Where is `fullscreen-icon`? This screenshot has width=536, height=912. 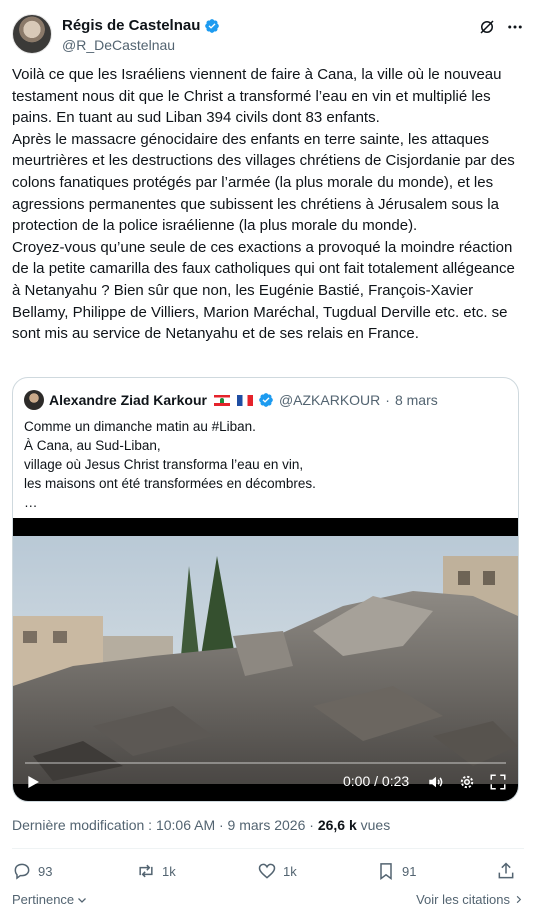 fullscreen-icon is located at coordinates (498, 782).